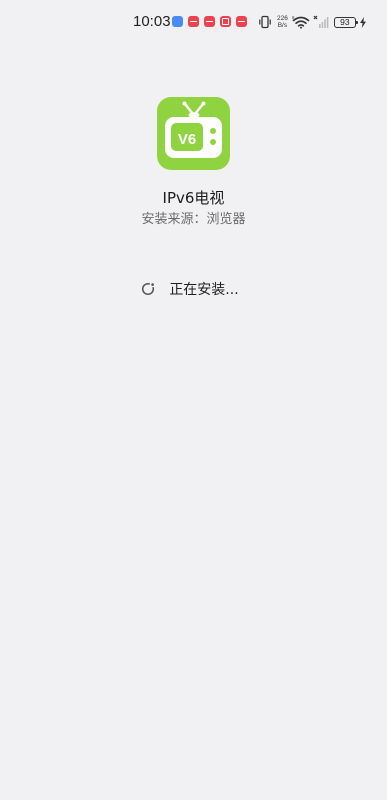 Image resolution: width=387 pixels, height=800 pixels. I want to click on network-speed-value: 226, so click(282, 18).